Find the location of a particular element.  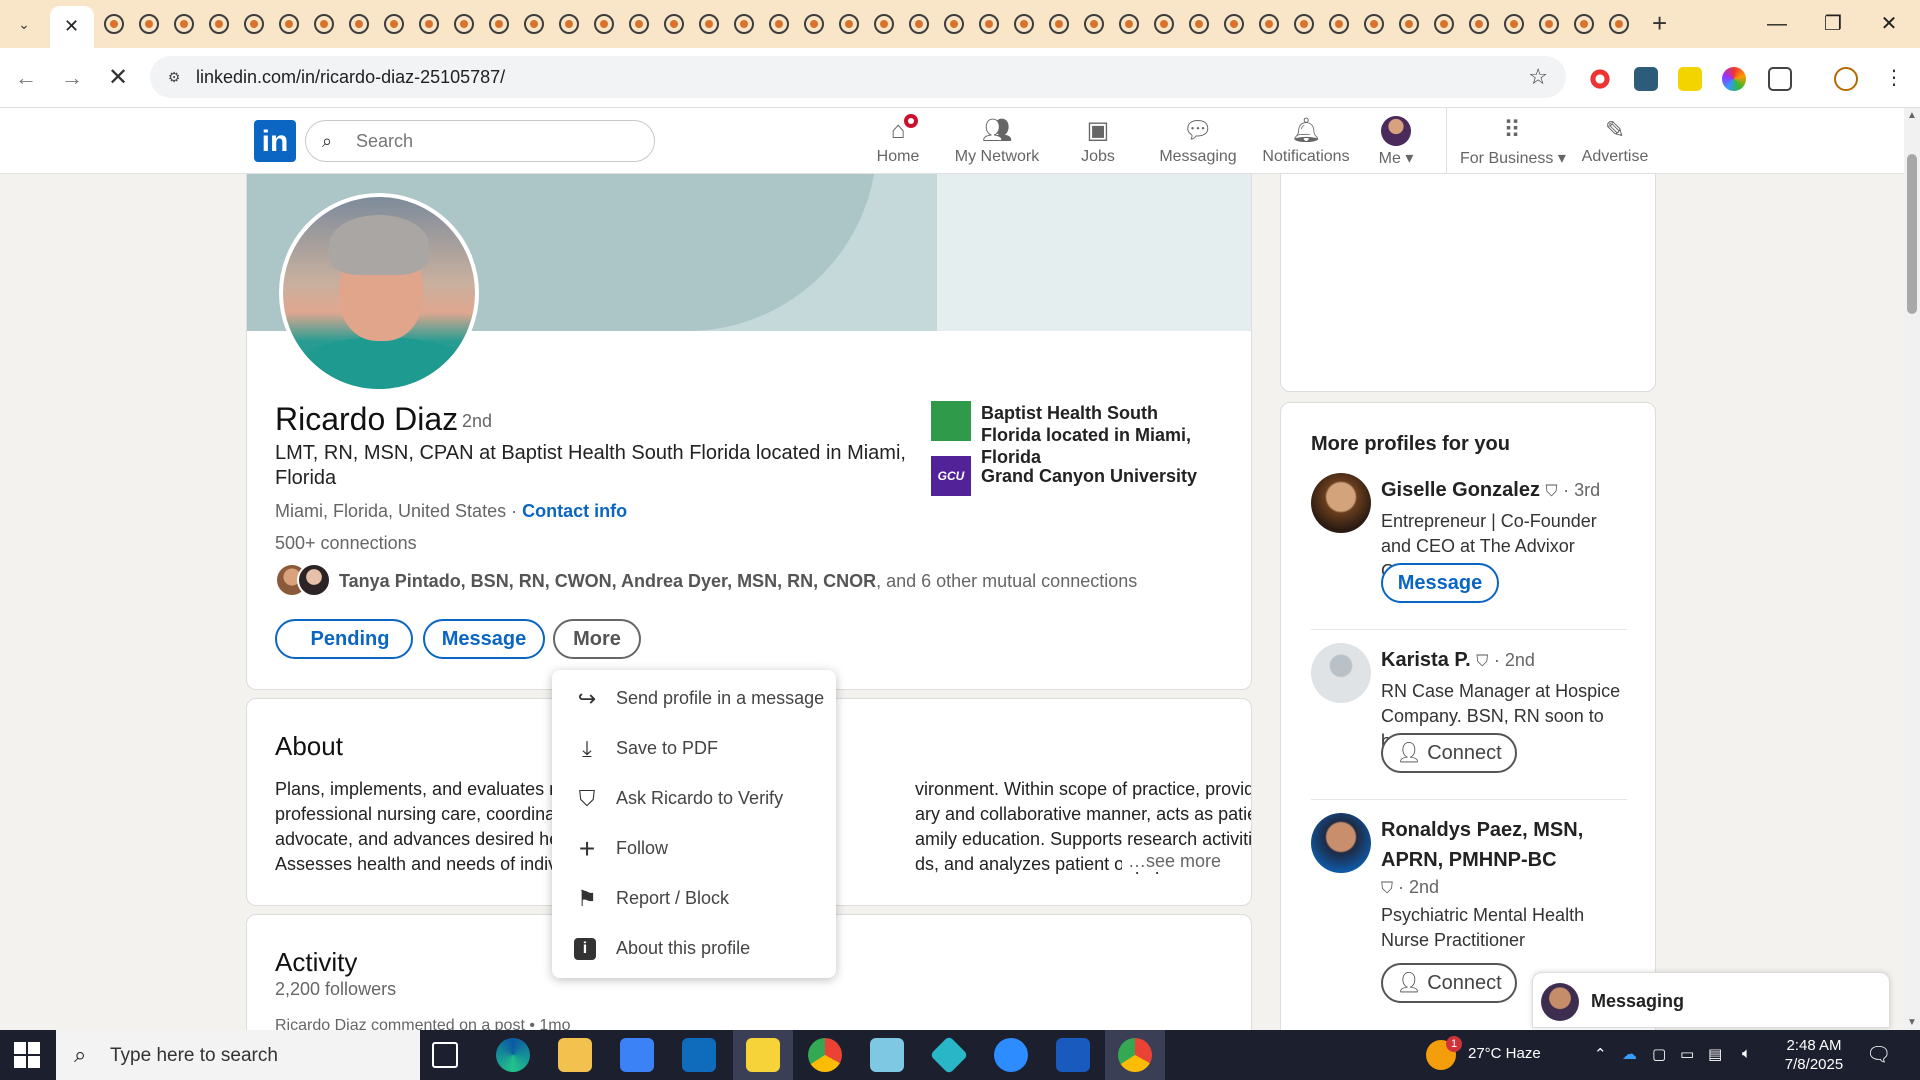

more-button: More is located at coordinates (597, 639).